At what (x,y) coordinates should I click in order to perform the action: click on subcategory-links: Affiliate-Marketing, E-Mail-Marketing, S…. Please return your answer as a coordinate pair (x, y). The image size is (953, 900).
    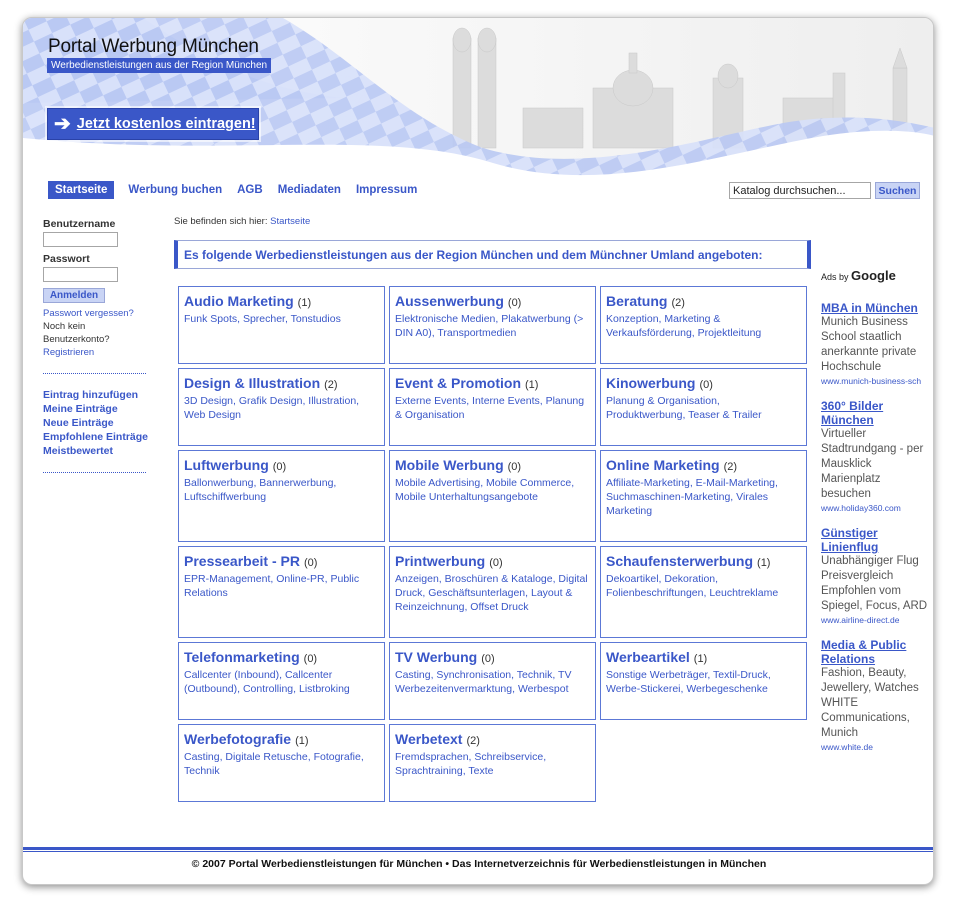
    Looking at the image, I should click on (703, 497).